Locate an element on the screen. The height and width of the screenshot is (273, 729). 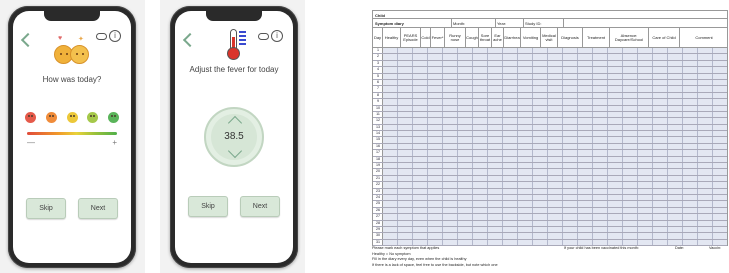
happy-face-icon is located at coordinates (93, 117).